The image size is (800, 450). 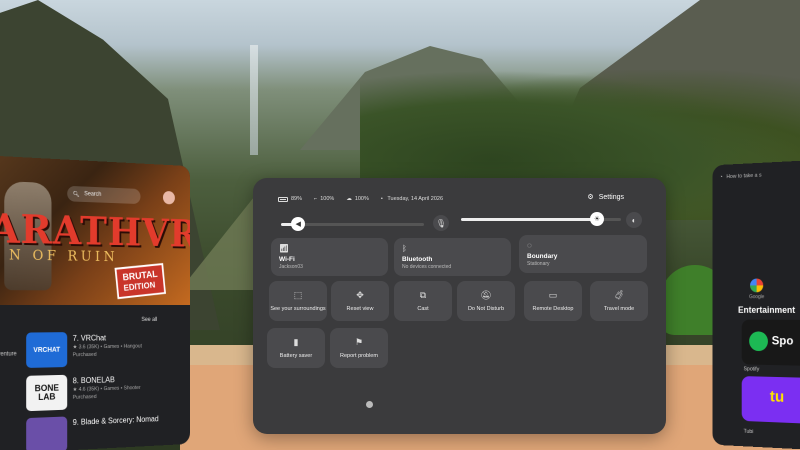 I want to click on microphone-icon: 🎙︎, so click(x=441, y=223).